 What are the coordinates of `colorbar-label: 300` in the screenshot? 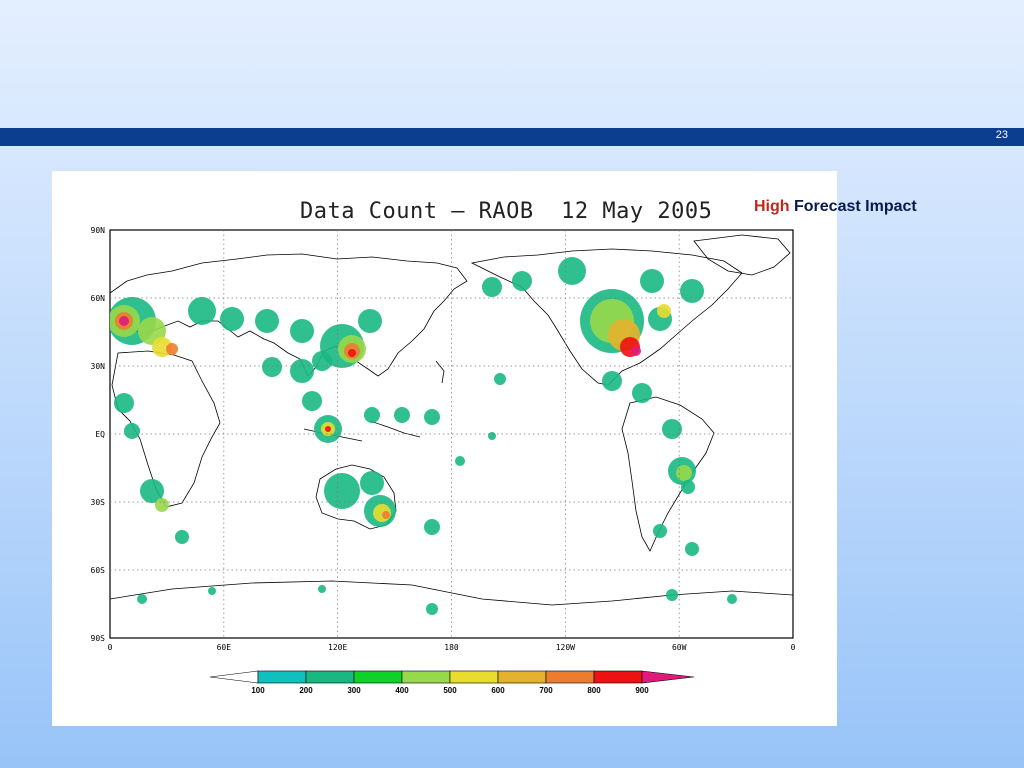 It's located at (354, 690).